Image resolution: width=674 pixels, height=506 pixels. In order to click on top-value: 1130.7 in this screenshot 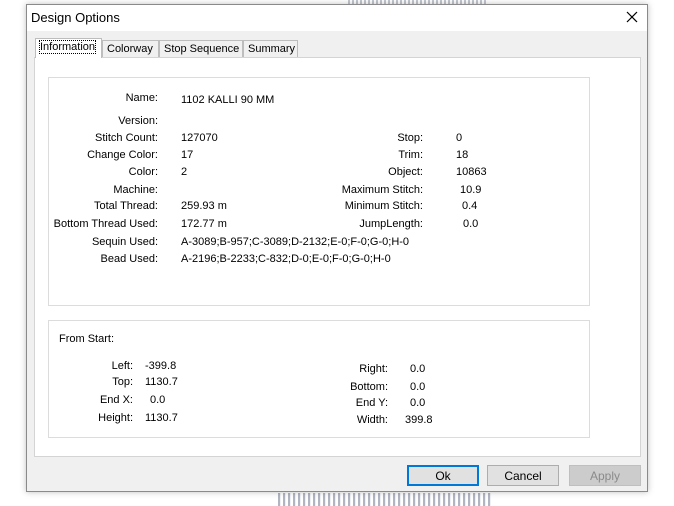, I will do `click(161, 382)`.